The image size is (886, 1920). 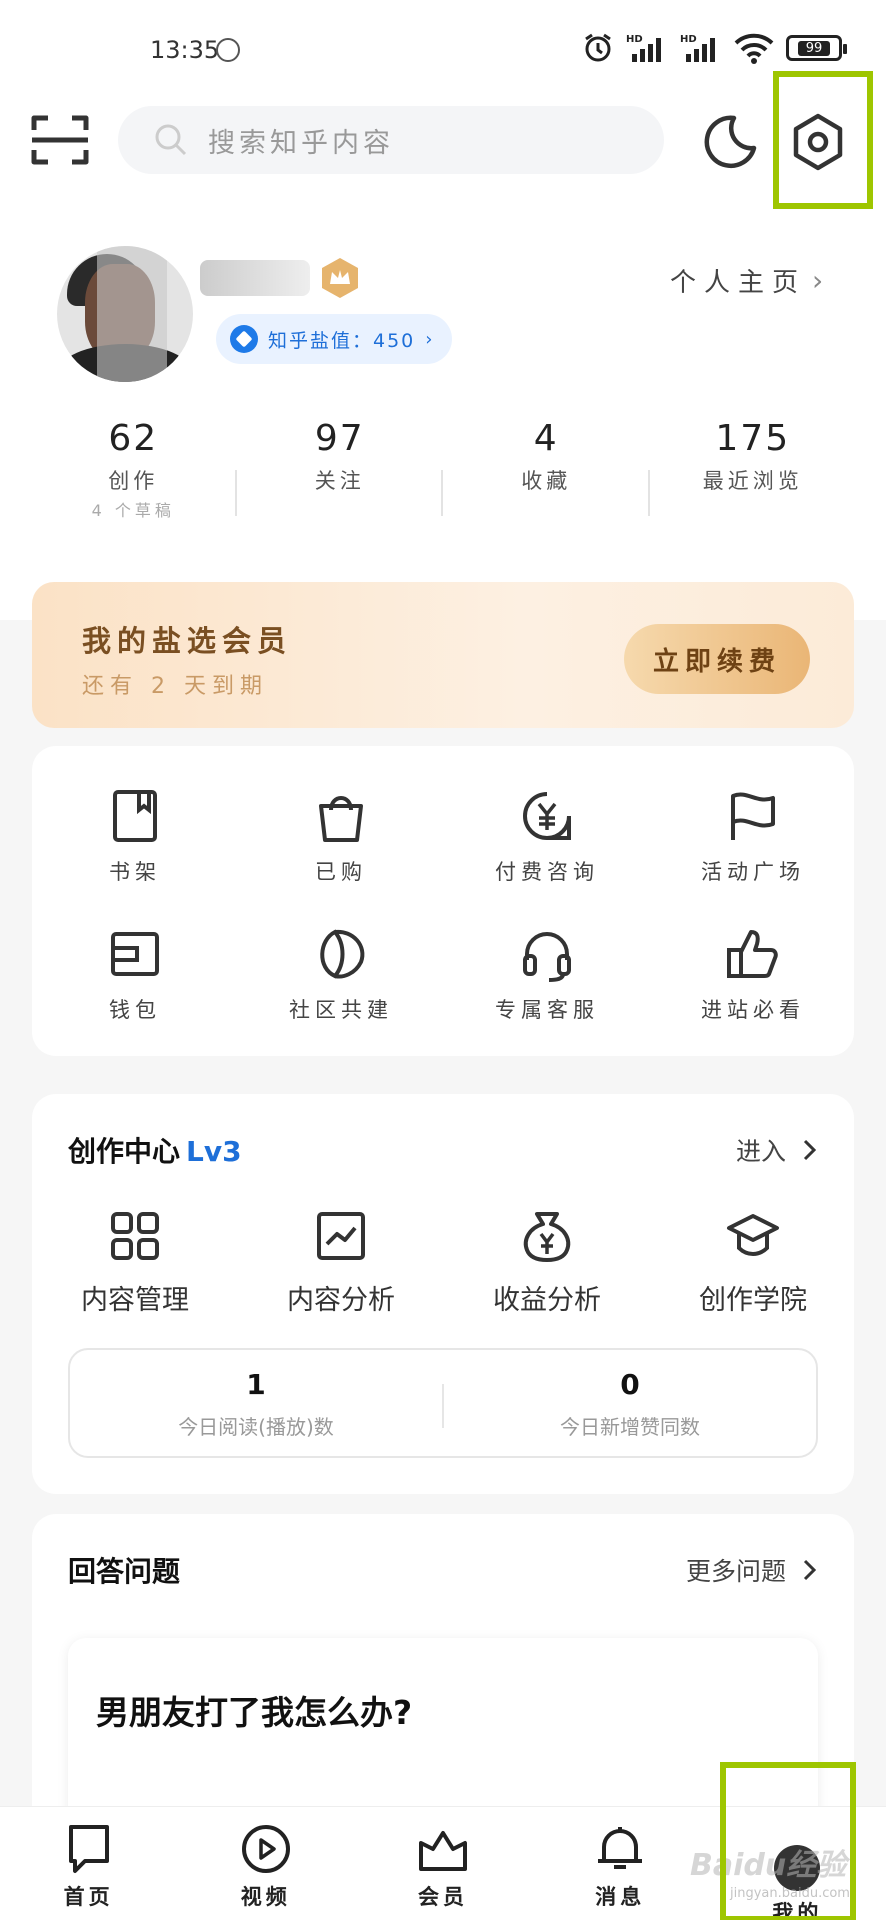 What do you see at coordinates (630, 1384) in the screenshot?
I see `today-value: 0` at bounding box center [630, 1384].